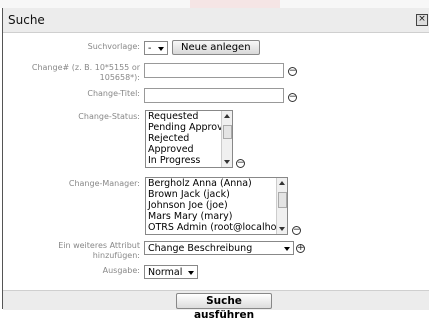 The height and width of the screenshot is (322, 429). What do you see at coordinates (216, 183) in the screenshot?
I see `list-item: Bergholz Anna (Anna)` at bounding box center [216, 183].